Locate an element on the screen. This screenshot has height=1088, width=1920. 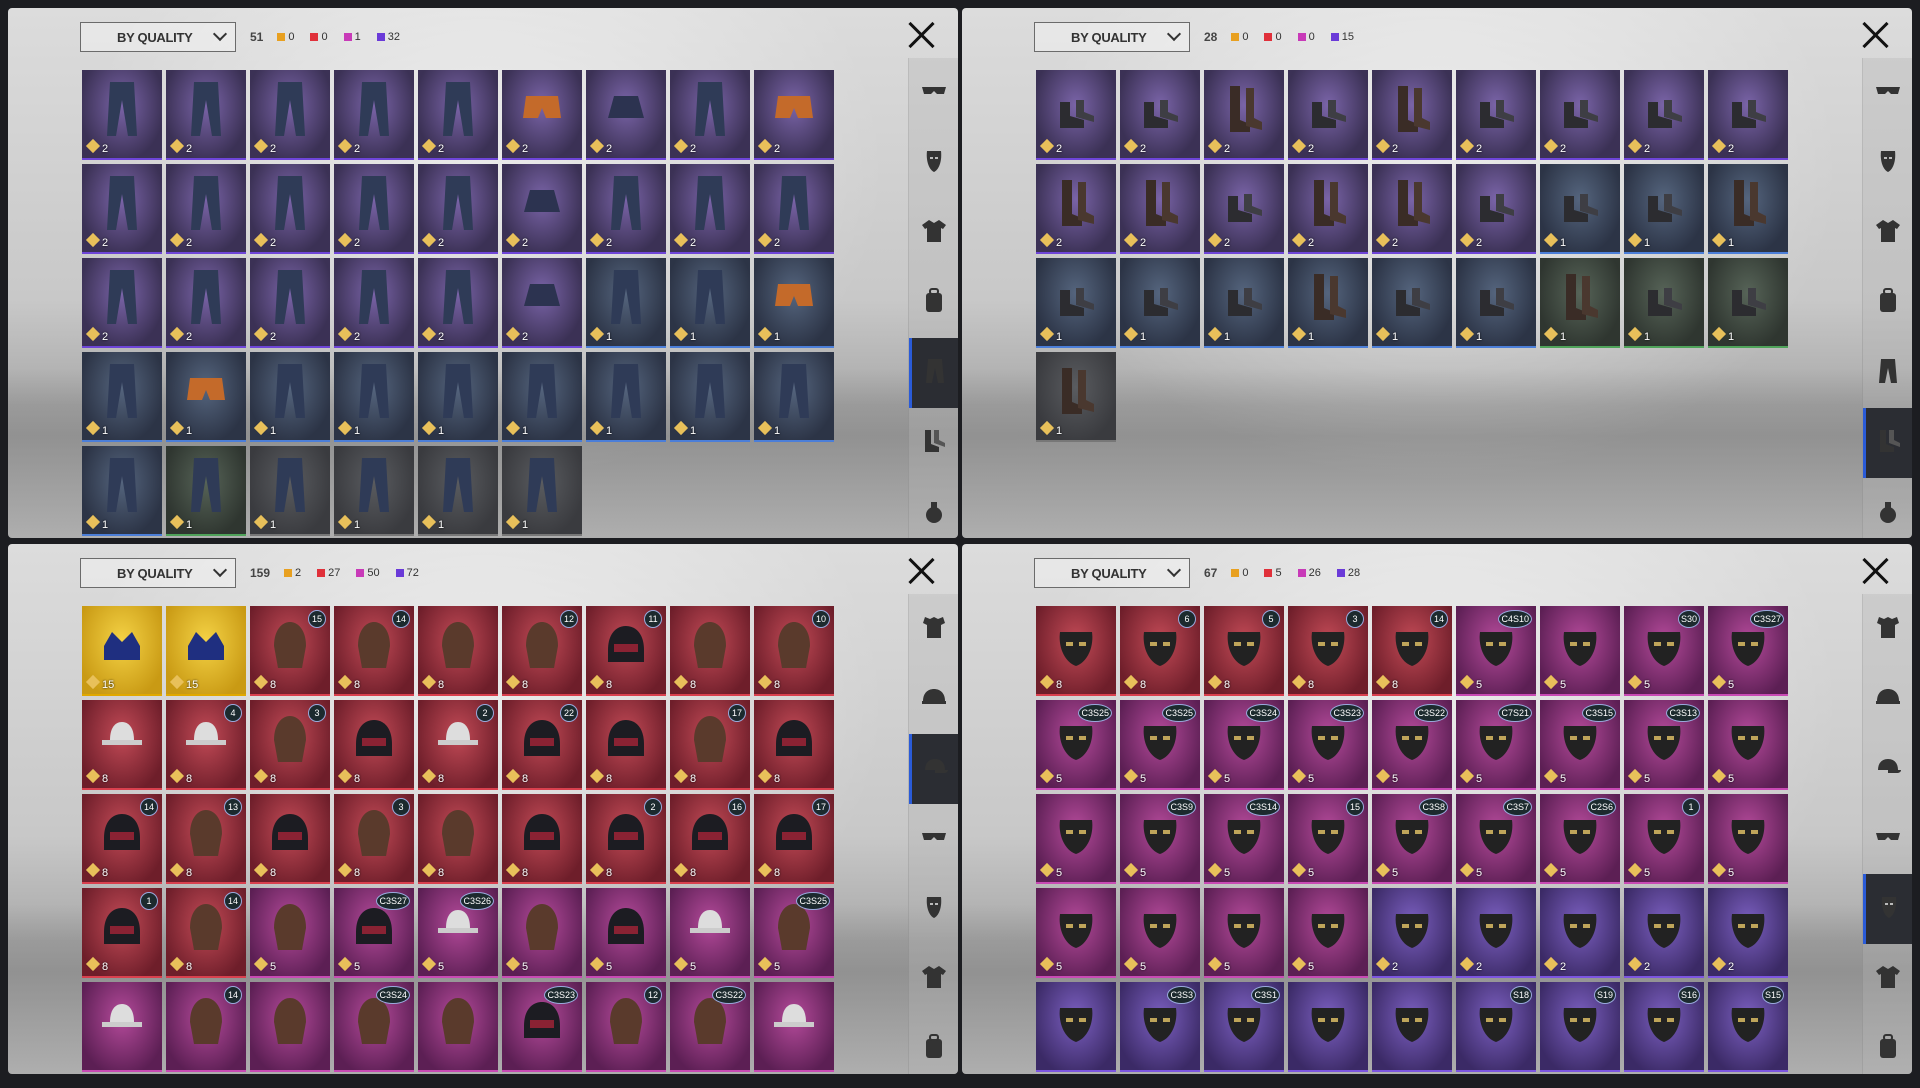
item-tile: 51 is located at coordinates (1664, 839).